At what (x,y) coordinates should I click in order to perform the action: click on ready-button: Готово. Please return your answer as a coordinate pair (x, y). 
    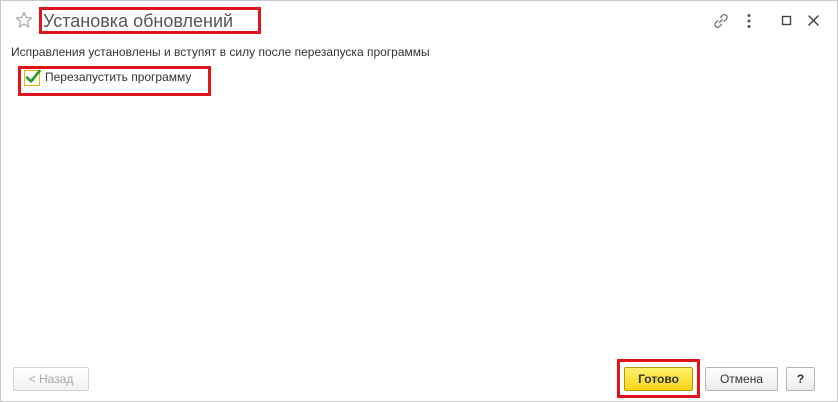
    Looking at the image, I should click on (658, 379).